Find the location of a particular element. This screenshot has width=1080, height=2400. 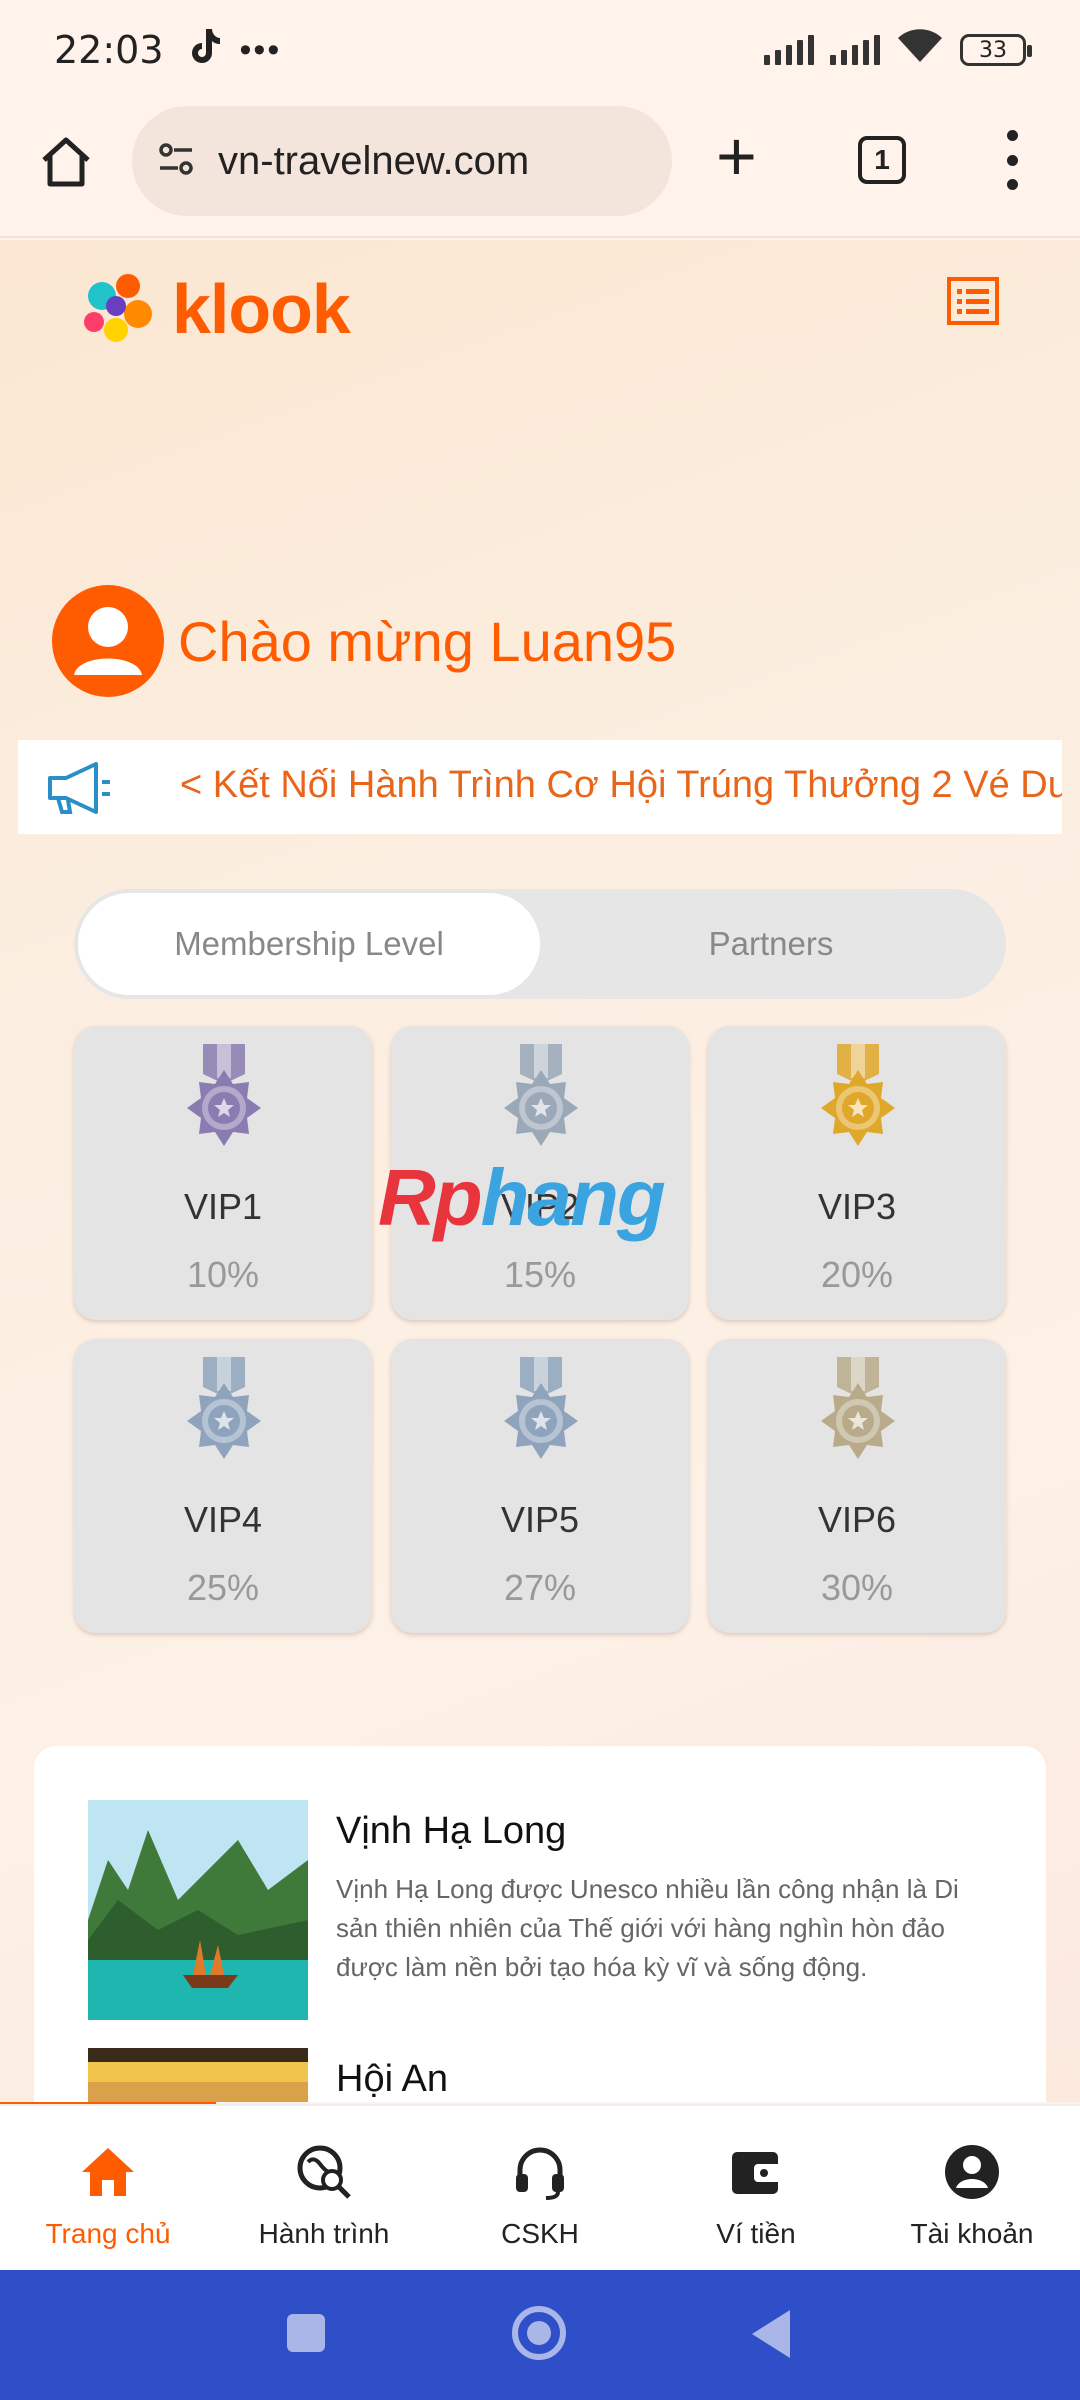

avatar-icon is located at coordinates (108, 641).